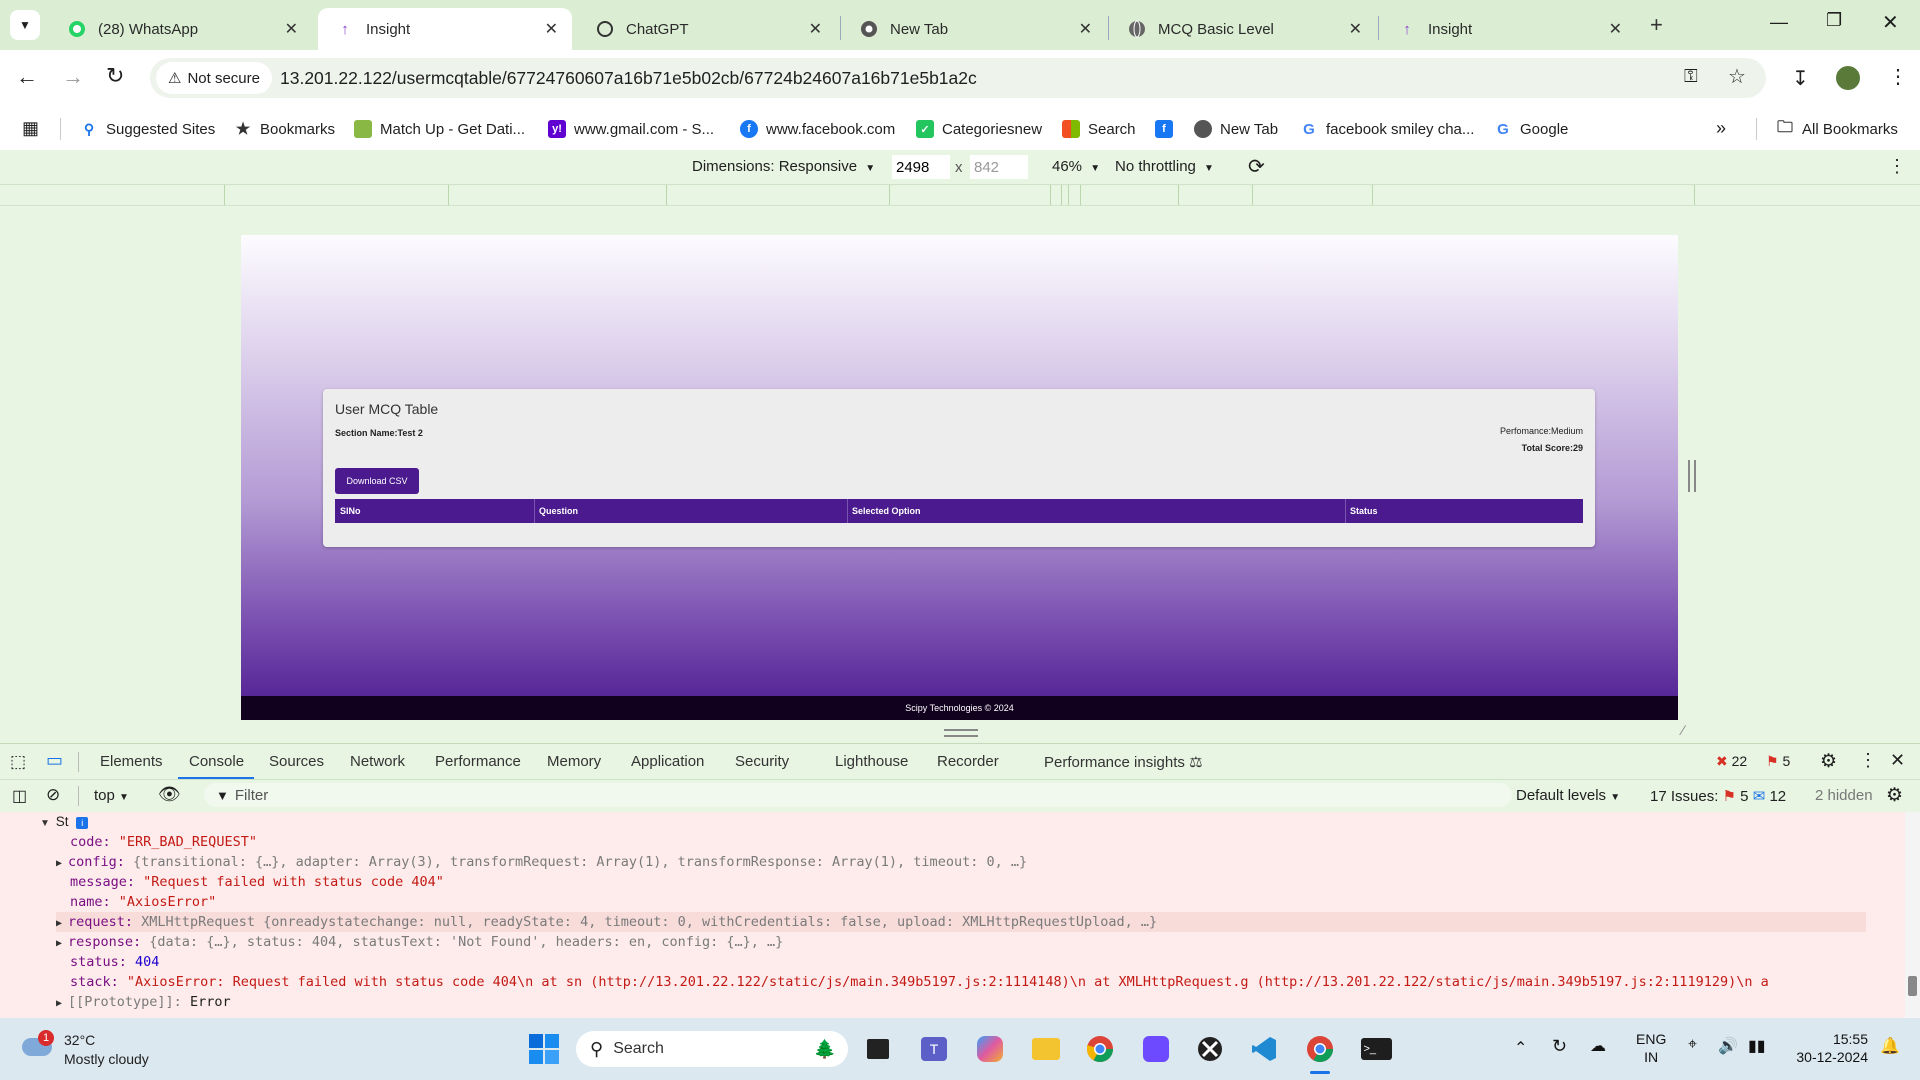 The width and height of the screenshot is (1920, 1080). What do you see at coordinates (1376, 1049) in the screenshot?
I see `terminal-icon: >_` at bounding box center [1376, 1049].